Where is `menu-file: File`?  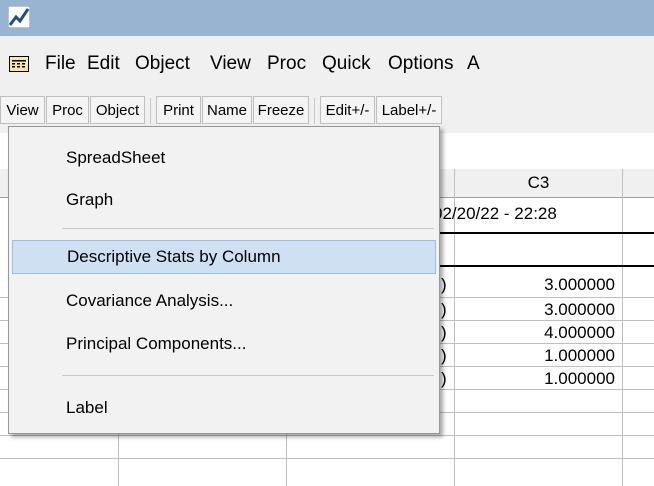
menu-file: File is located at coordinates (60, 64).